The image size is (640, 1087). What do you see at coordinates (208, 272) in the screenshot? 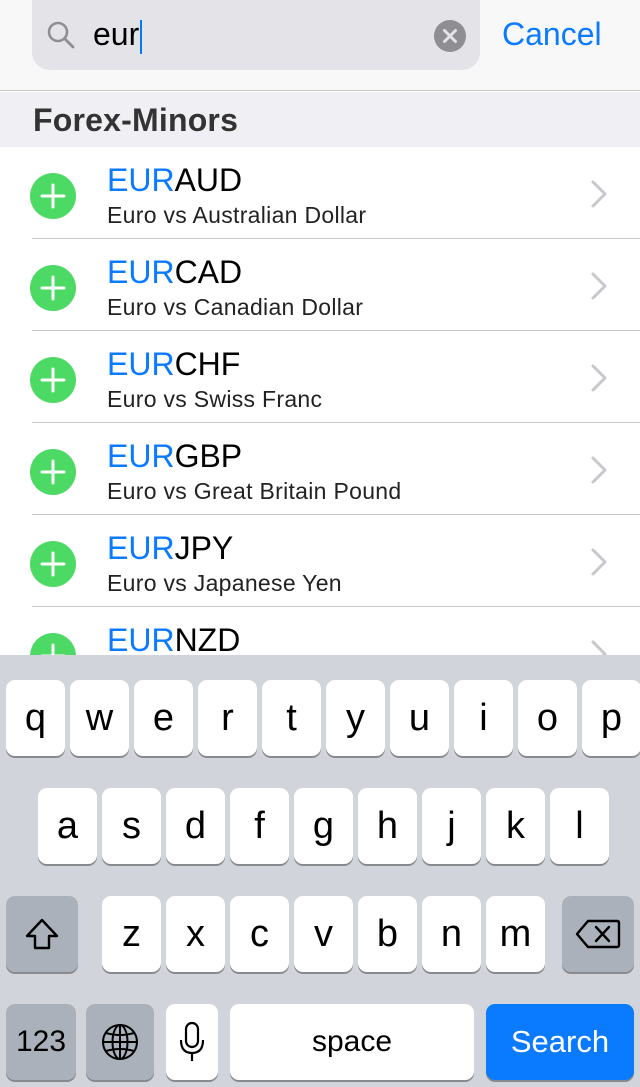
I see `symbol-rest: CAD` at bounding box center [208, 272].